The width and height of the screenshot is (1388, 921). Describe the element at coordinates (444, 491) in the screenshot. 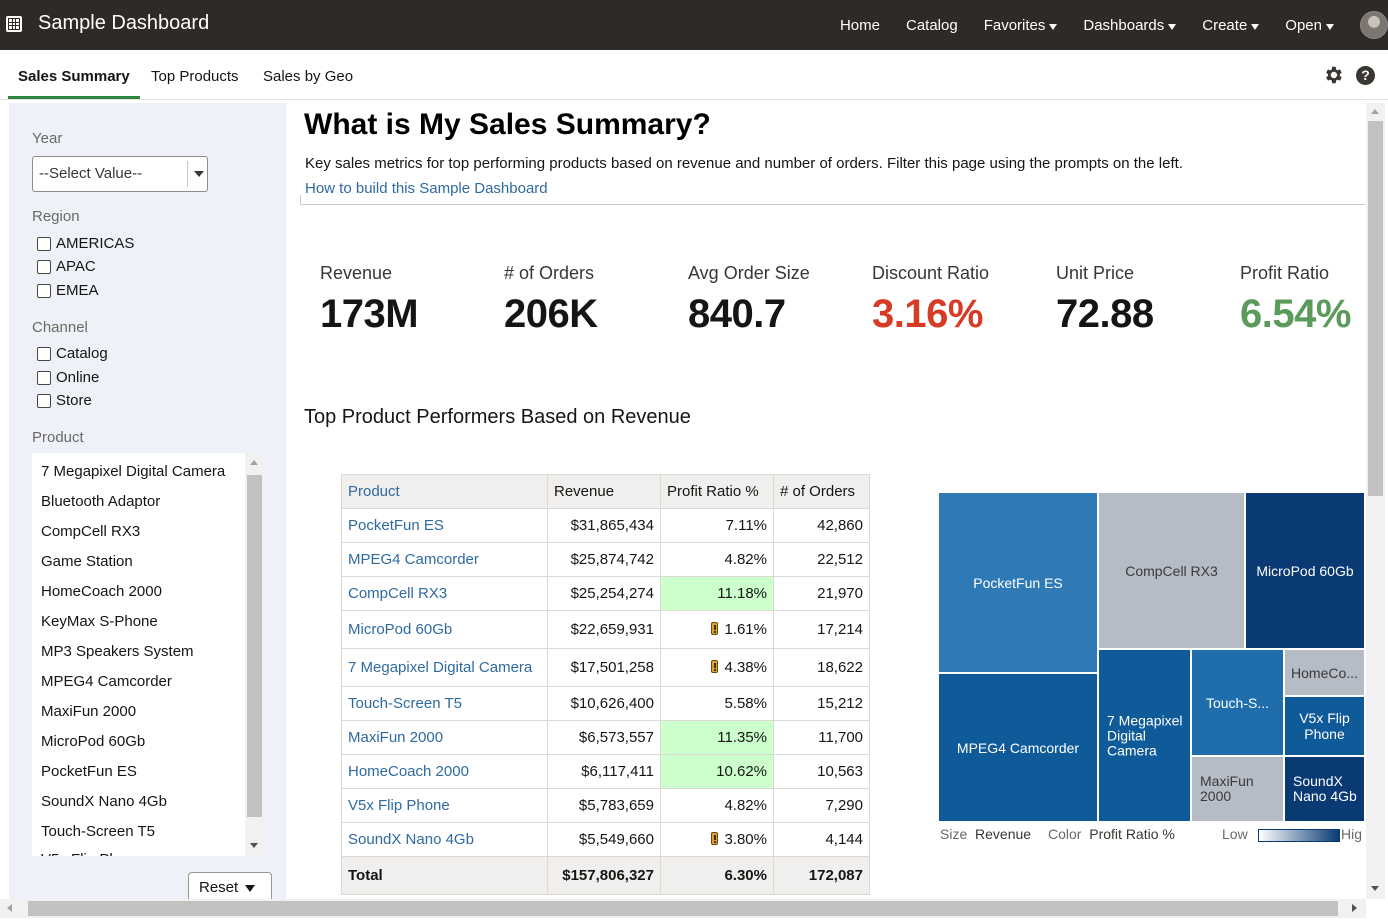

I see `column-header-product: Product` at that location.